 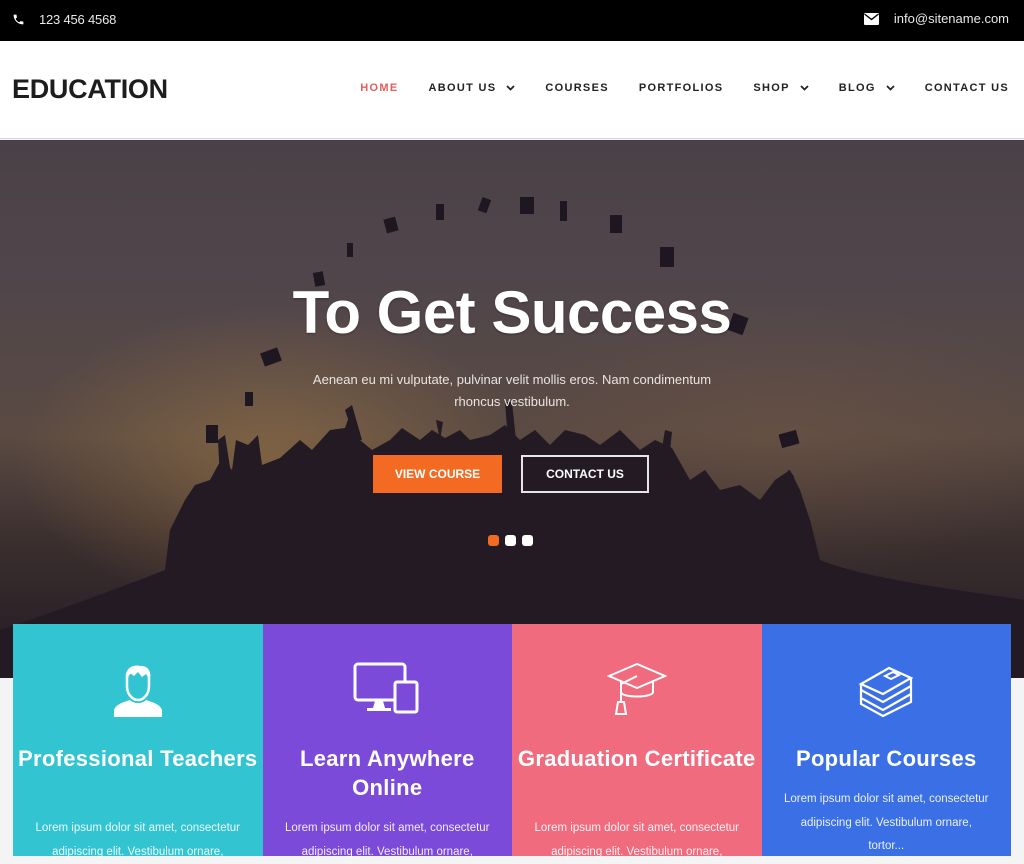 I want to click on teacher-icon, so click(x=138, y=693).